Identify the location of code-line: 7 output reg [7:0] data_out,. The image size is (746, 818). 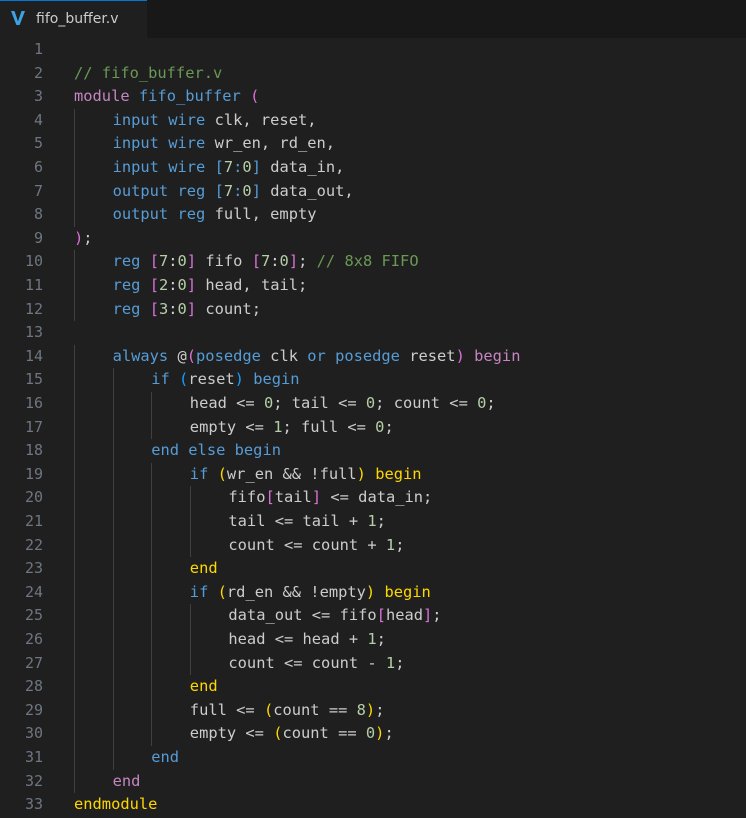
(373, 192).